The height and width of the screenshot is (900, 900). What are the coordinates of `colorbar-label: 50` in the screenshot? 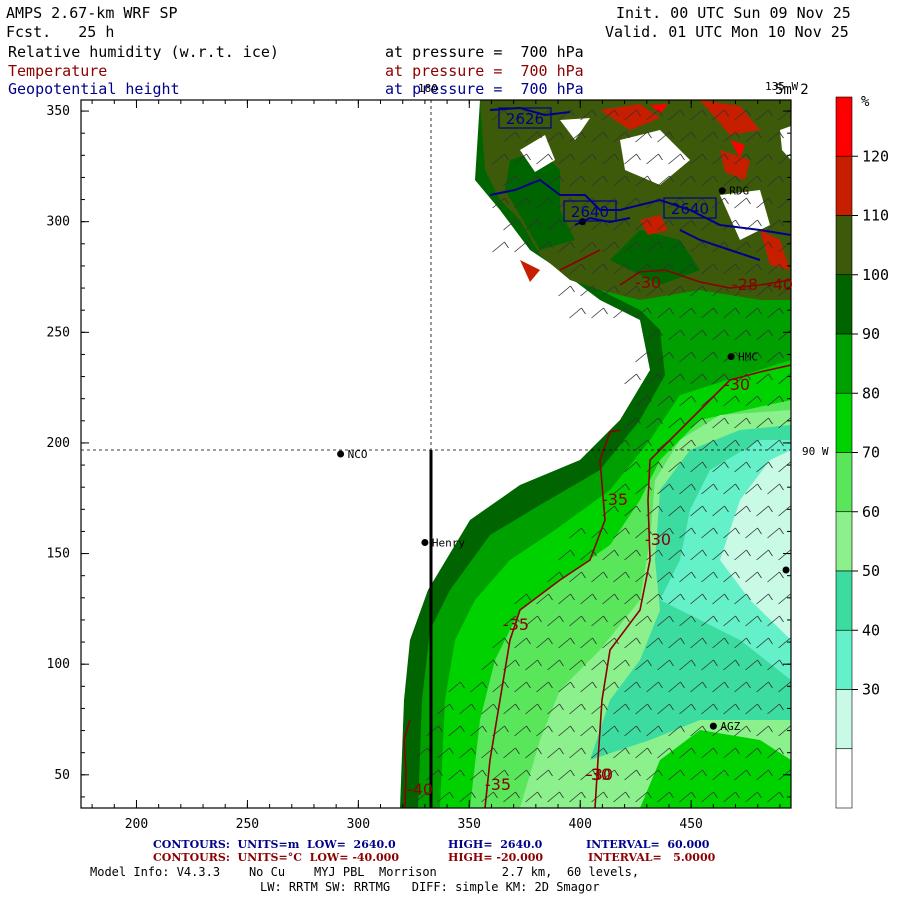 It's located at (871, 571).